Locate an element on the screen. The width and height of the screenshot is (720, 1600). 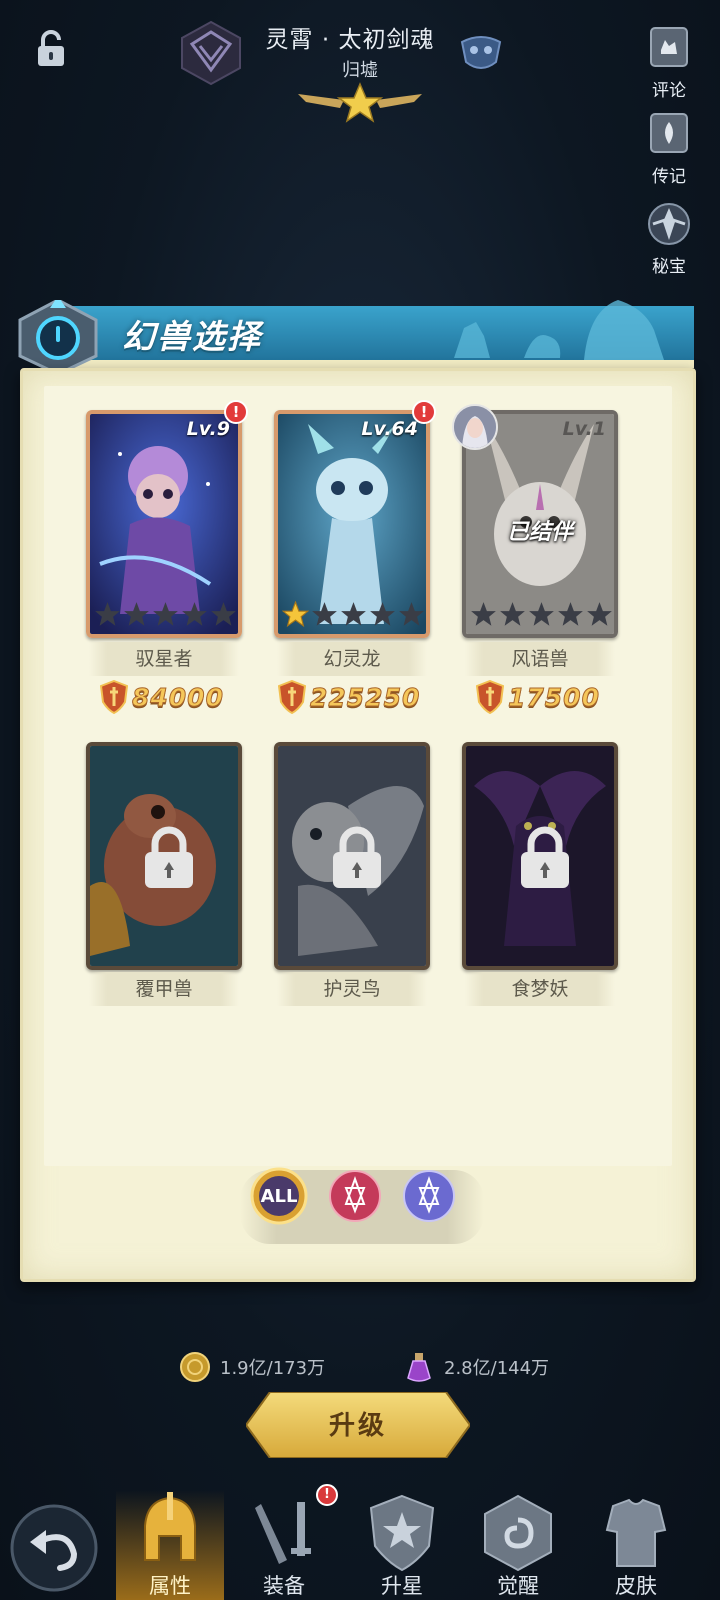
beast-power-3: 17500 is located at coordinates (538, 697).